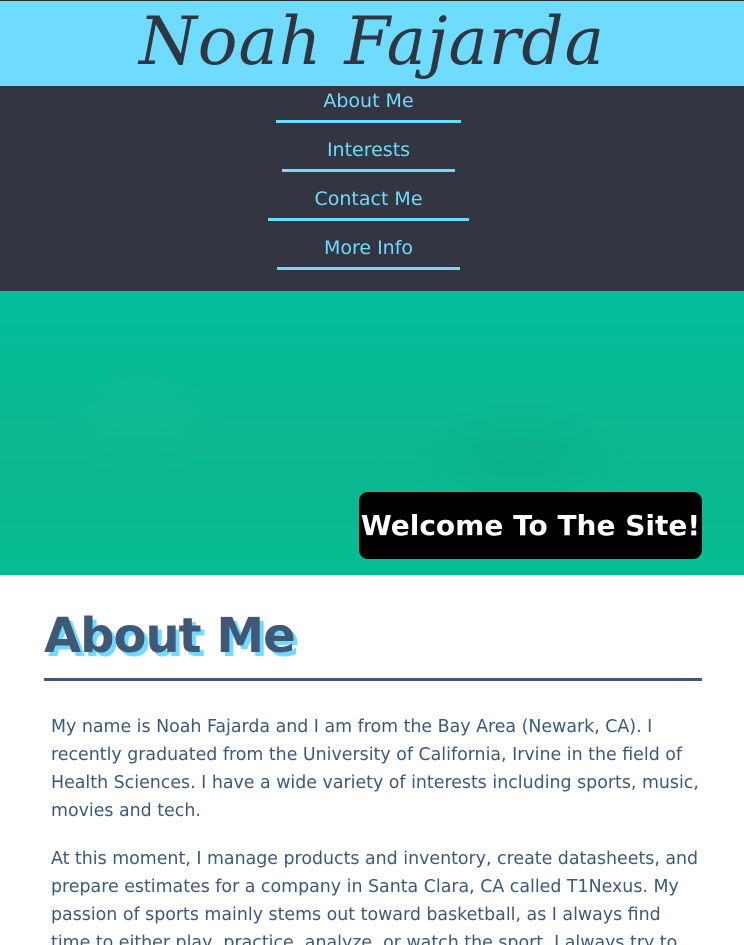 The height and width of the screenshot is (945, 744). What do you see at coordinates (530, 525) in the screenshot?
I see `welcome-banner: Welcome To The Site!` at bounding box center [530, 525].